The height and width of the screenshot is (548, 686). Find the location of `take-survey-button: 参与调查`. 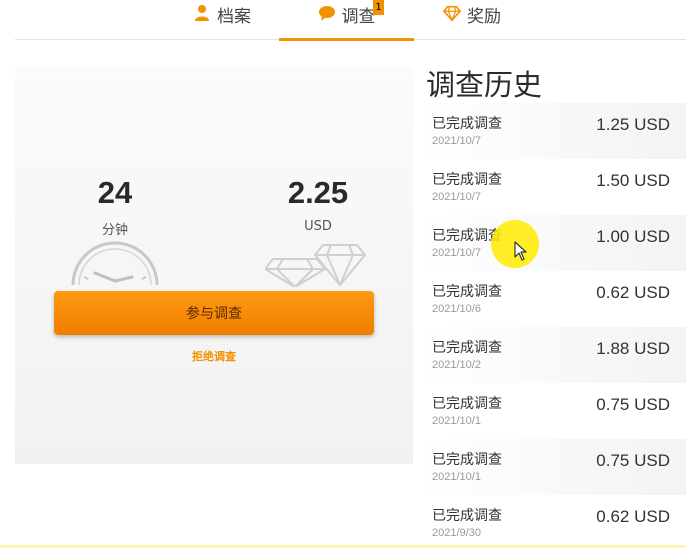

take-survey-button: 参与调查 is located at coordinates (214, 313).